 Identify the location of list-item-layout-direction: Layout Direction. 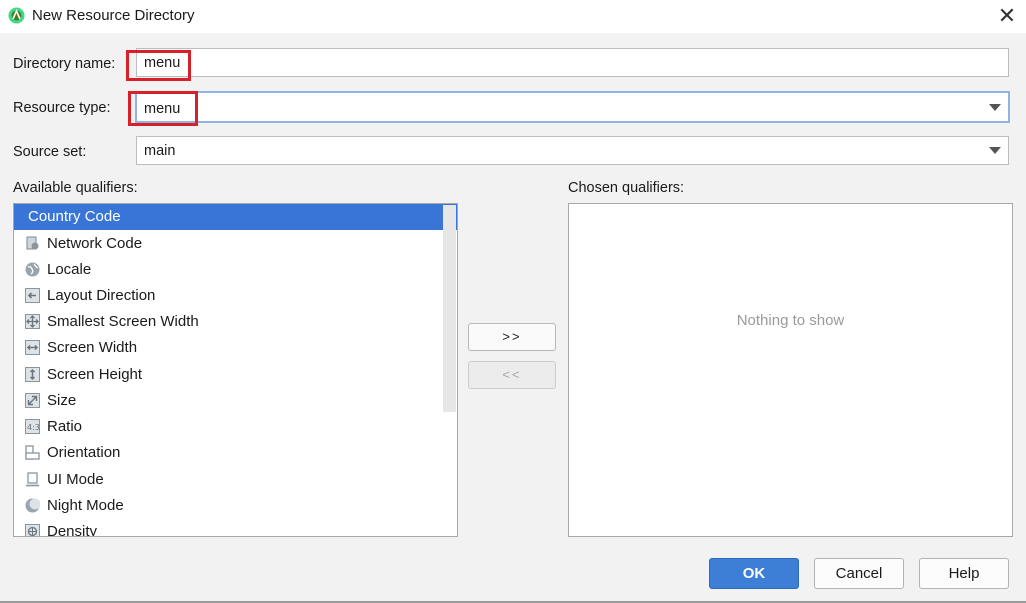
(235, 296).